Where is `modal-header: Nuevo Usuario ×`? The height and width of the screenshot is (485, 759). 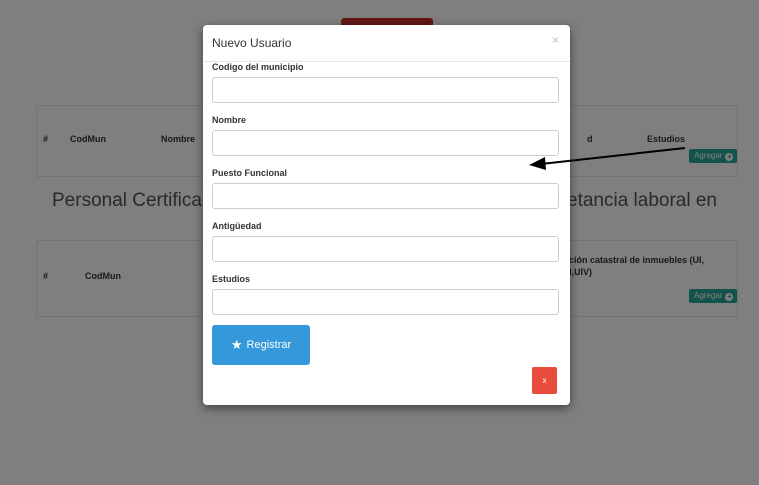
modal-header: Nuevo Usuario × is located at coordinates (386, 43).